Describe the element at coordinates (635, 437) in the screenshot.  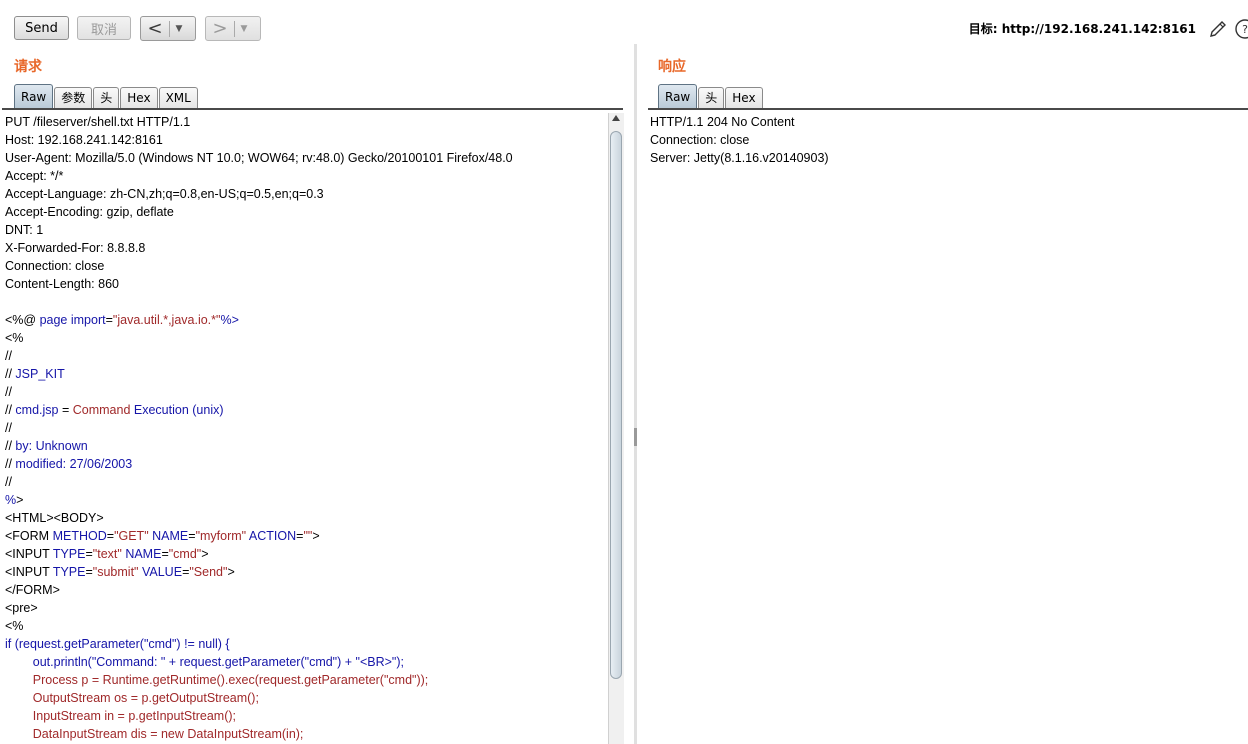
I see `splitter-grip-icon` at that location.